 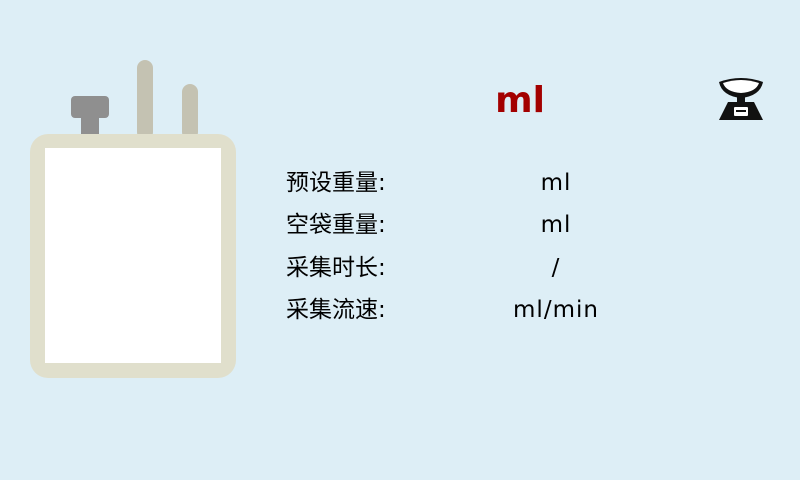 I want to click on weighing-scale-icon, so click(x=741, y=99).